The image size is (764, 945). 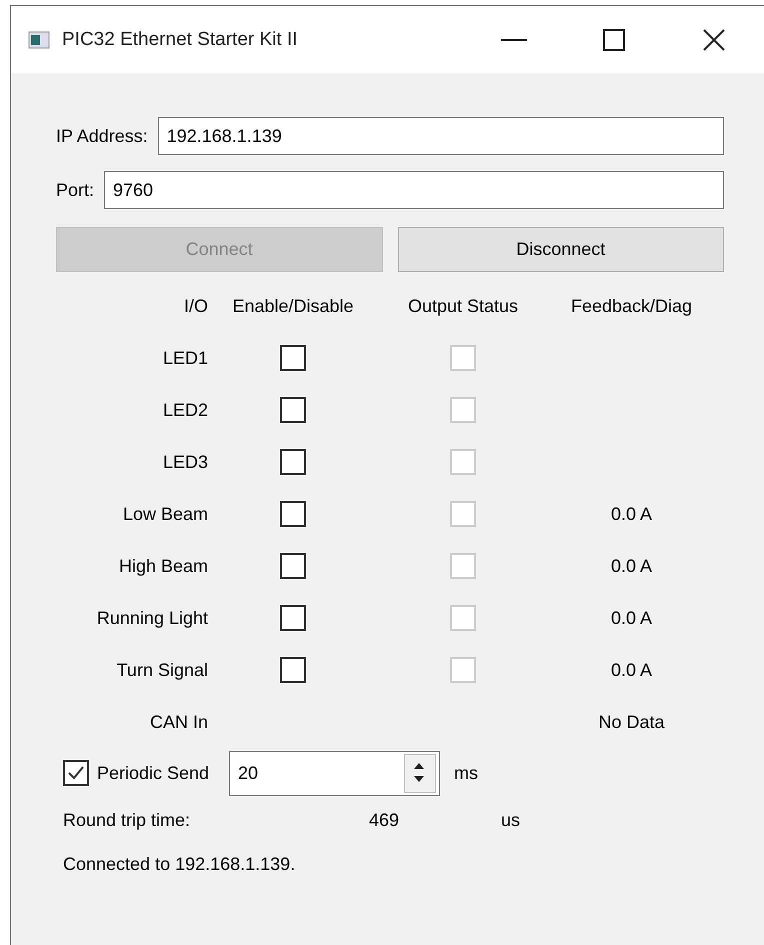 I want to click on periodic-send-checkbox, so click(x=76, y=773).